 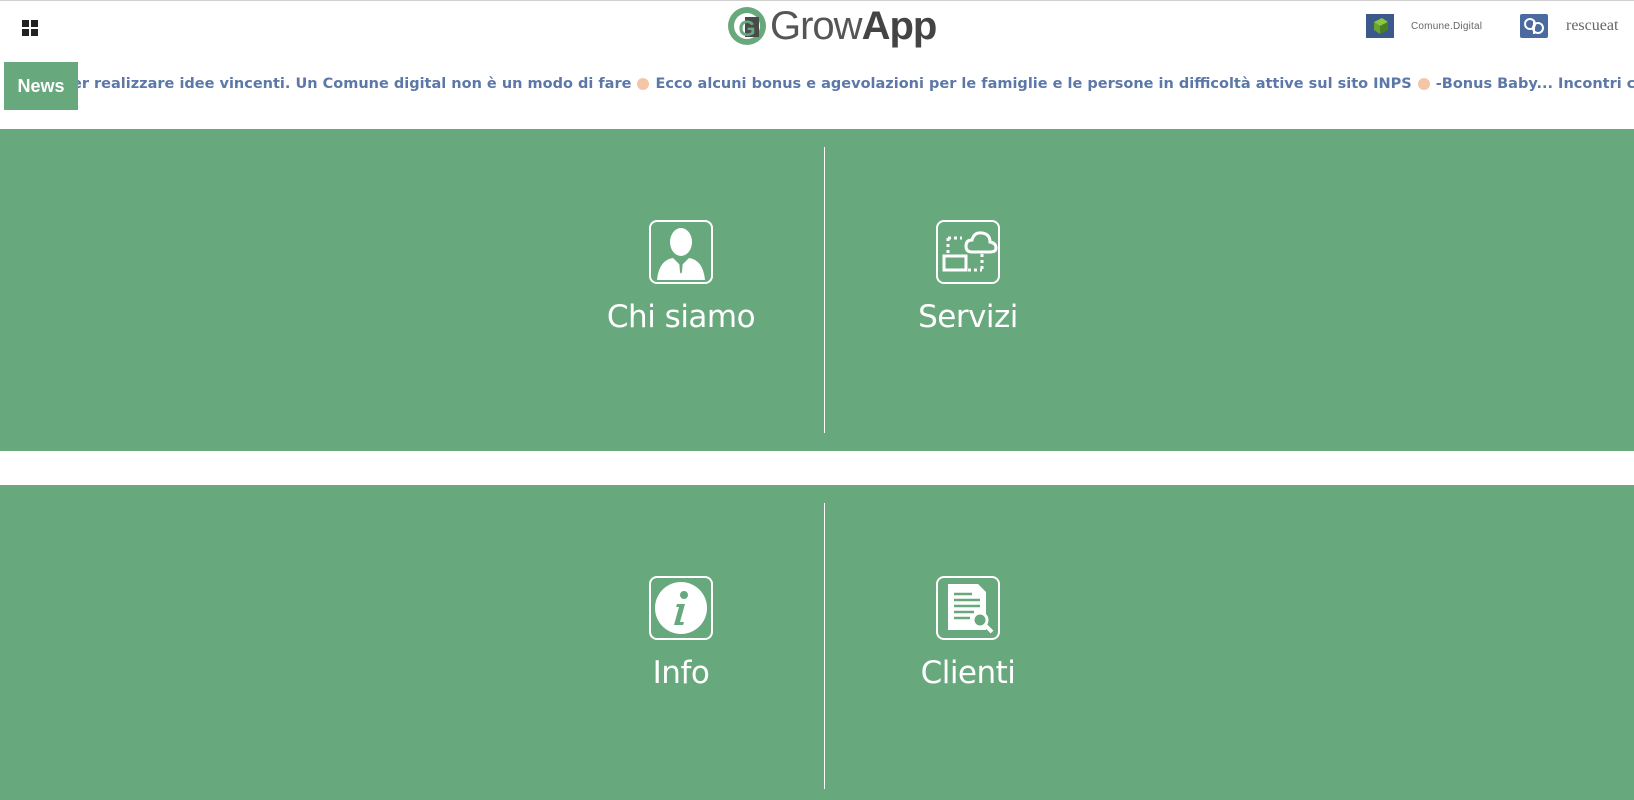 I want to click on tile-servizi: Servizi, so click(x=968, y=277).